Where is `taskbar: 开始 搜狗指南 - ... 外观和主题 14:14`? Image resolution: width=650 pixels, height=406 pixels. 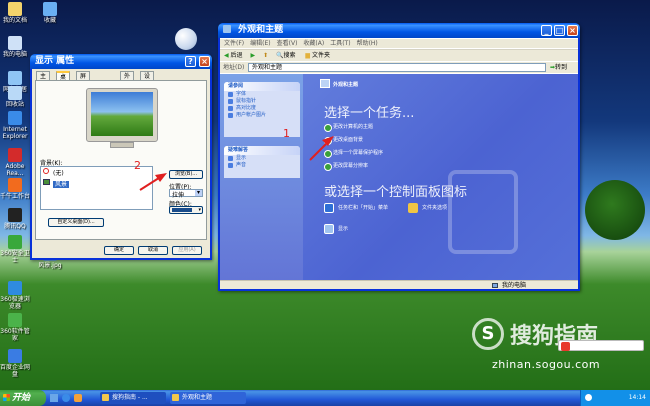
taskbar: 开始 搜狗指南 - ... 外观和主题 14:14 is located at coordinates (325, 398).